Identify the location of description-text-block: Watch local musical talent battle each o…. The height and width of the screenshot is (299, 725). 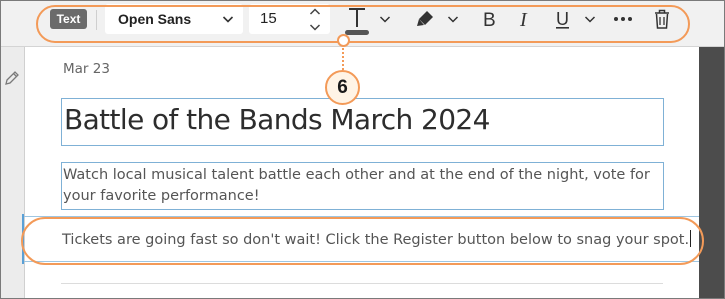
(362, 186).